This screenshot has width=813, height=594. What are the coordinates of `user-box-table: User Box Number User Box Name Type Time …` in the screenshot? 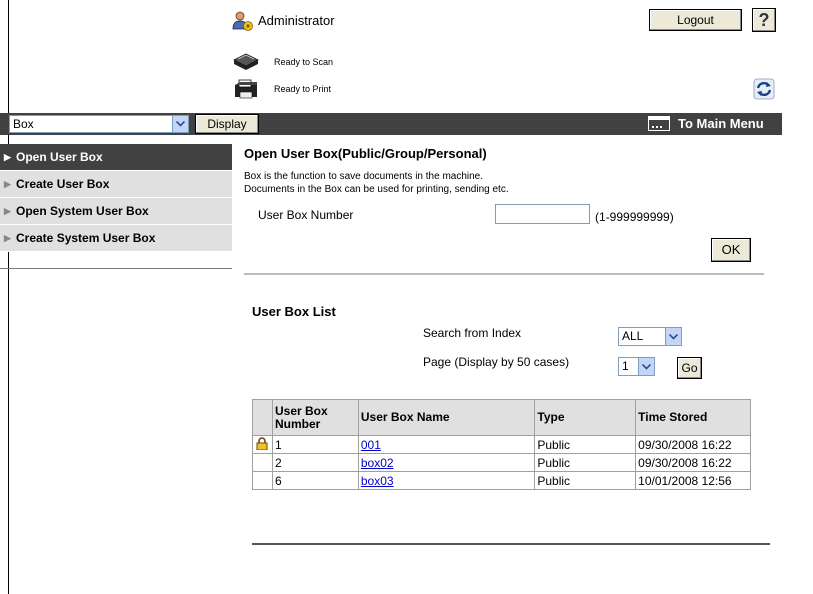 It's located at (501, 444).